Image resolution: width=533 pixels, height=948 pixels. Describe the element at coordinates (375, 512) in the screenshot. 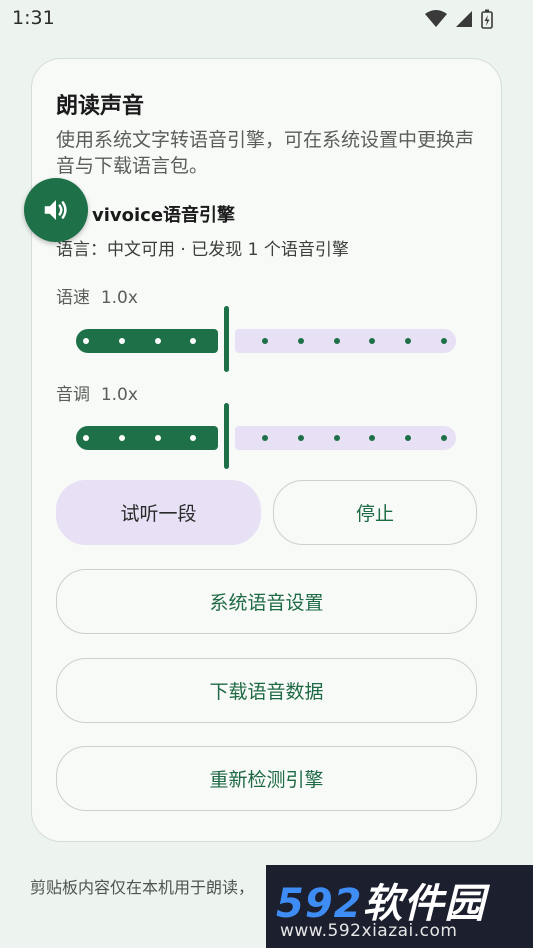

I see `stop-button: 停止` at that location.